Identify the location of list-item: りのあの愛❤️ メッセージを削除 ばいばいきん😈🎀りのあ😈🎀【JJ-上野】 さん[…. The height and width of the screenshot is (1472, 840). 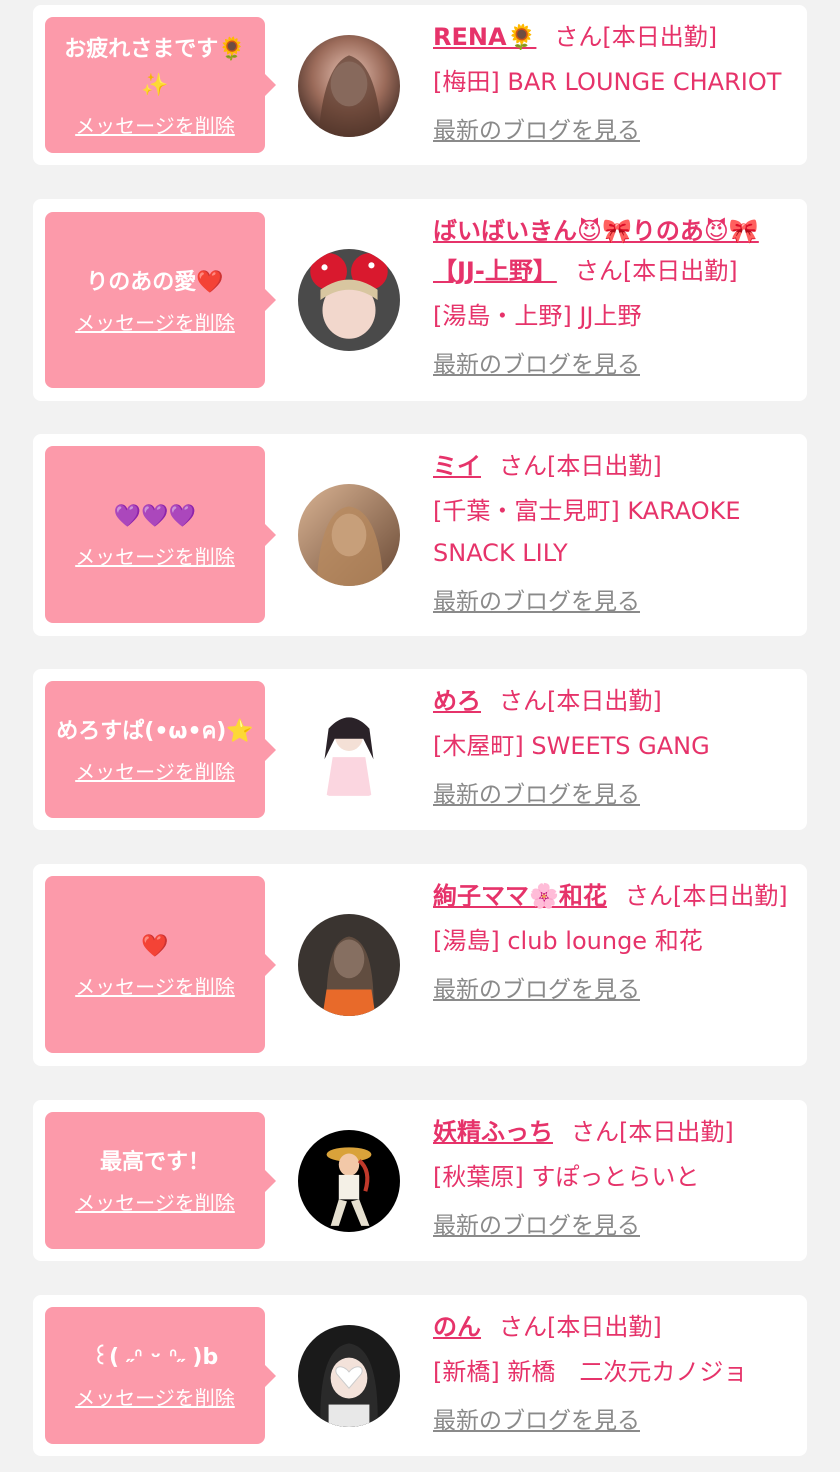
(420, 300).